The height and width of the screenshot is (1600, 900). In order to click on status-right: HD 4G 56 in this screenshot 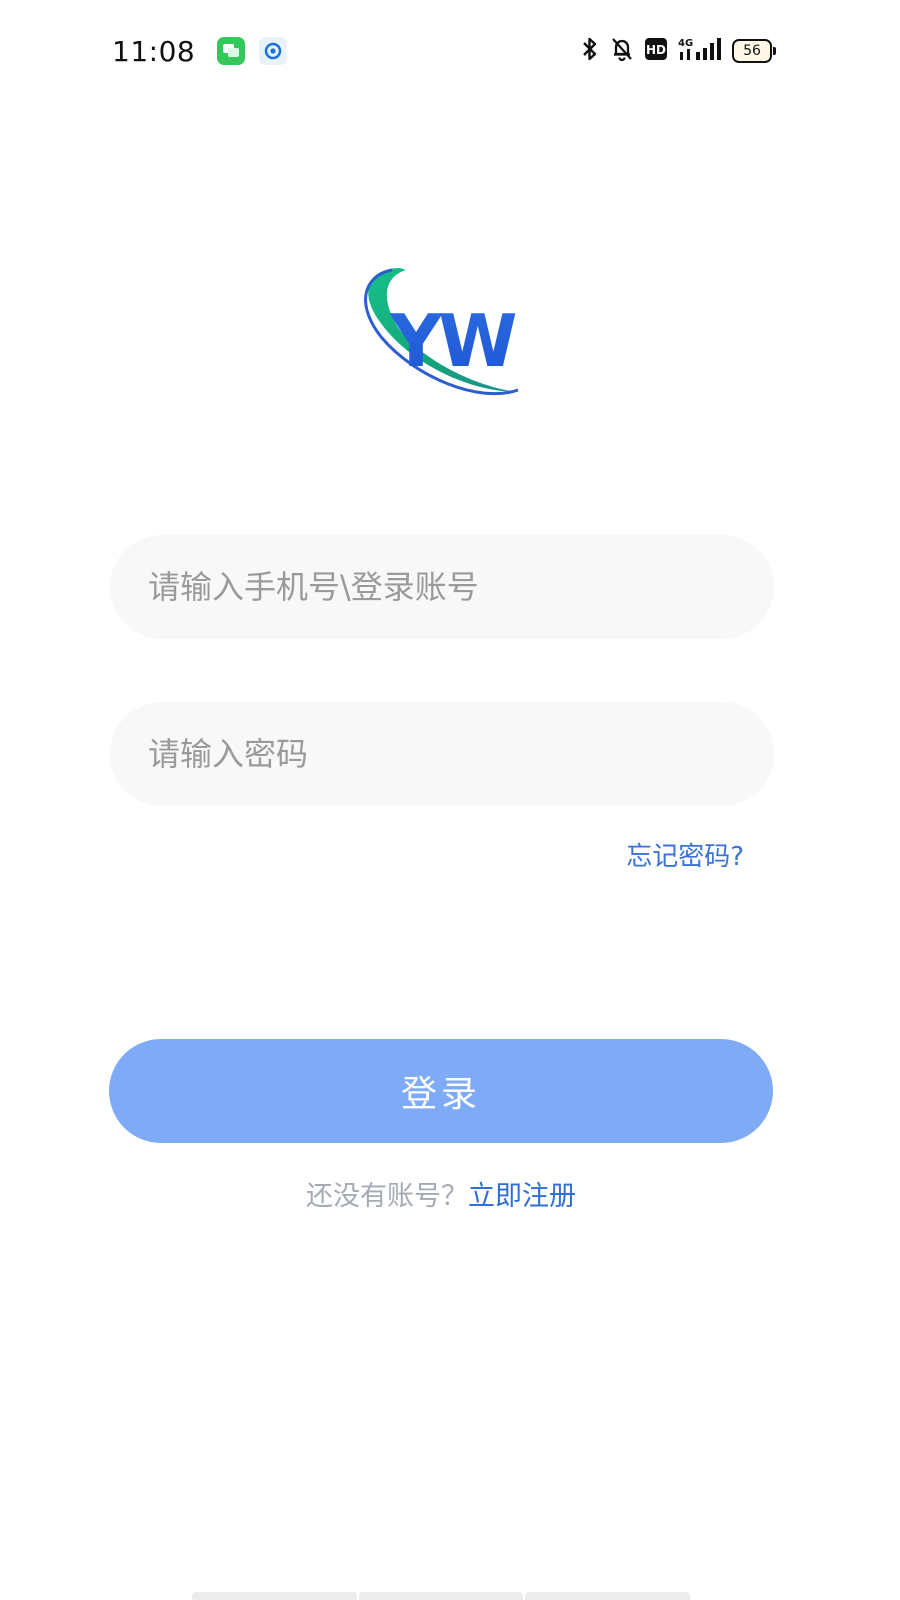, I will do `click(678, 51)`.